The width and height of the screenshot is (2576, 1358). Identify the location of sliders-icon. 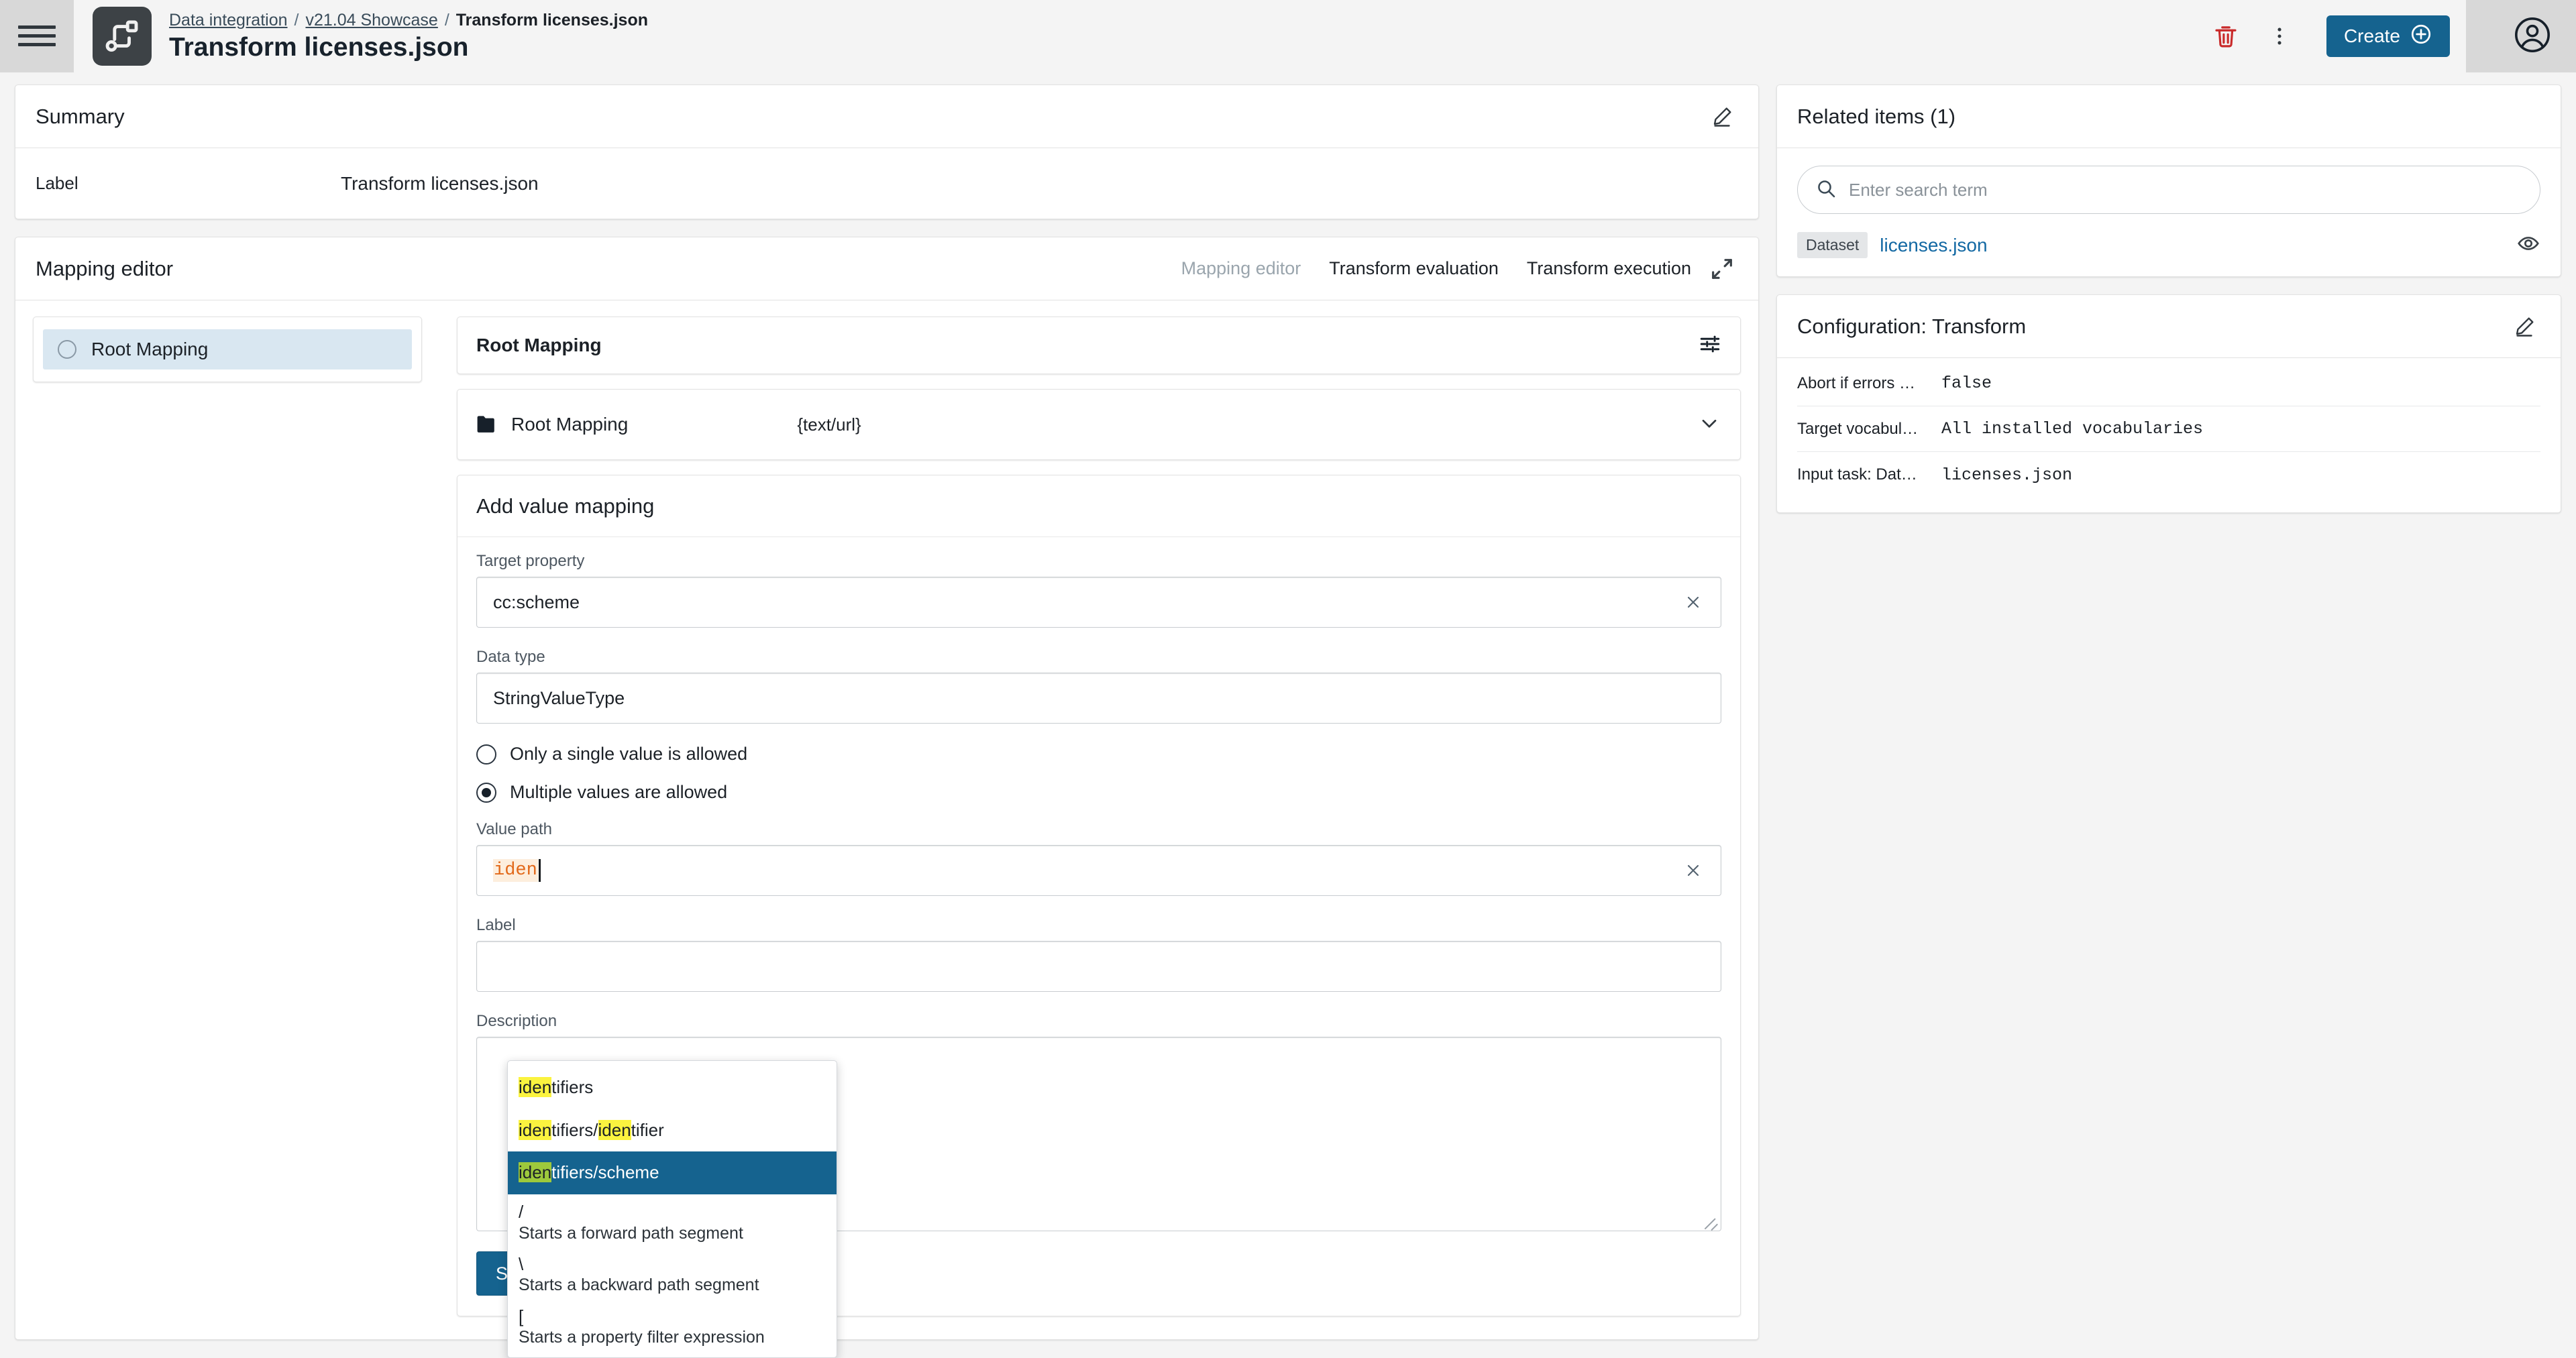
(1710, 346).